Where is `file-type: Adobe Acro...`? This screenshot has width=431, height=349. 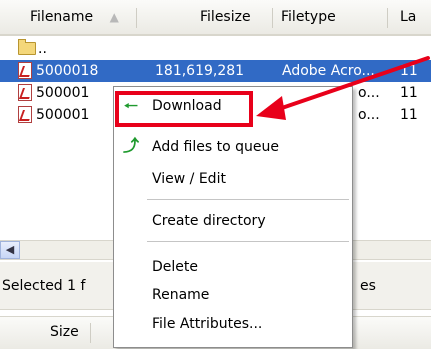 file-type: Adobe Acro... is located at coordinates (328, 71).